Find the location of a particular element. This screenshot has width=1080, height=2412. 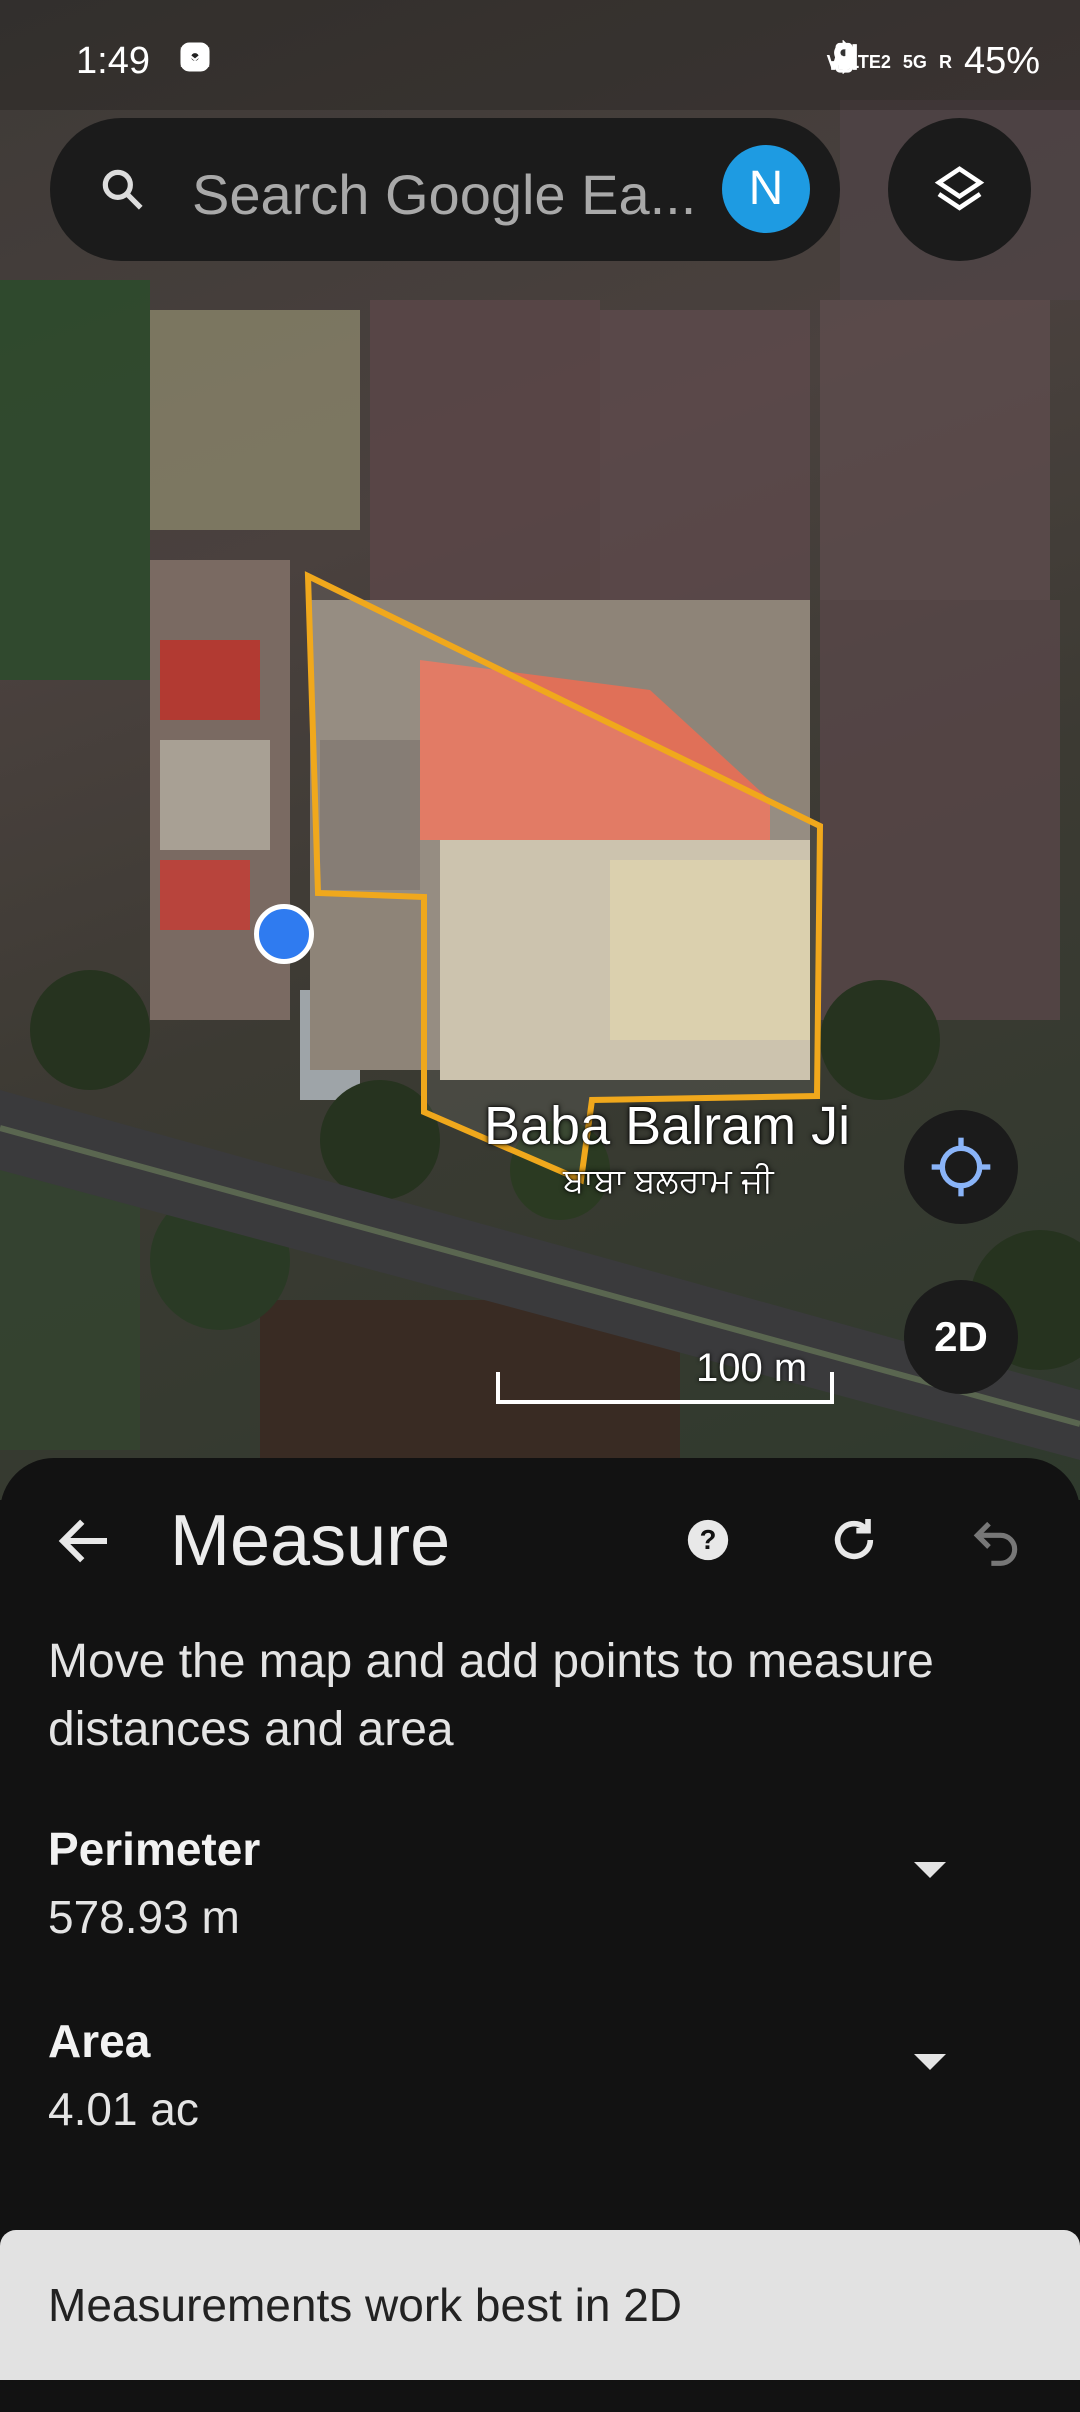

network-label: 5G is located at coordinates (914, 61).